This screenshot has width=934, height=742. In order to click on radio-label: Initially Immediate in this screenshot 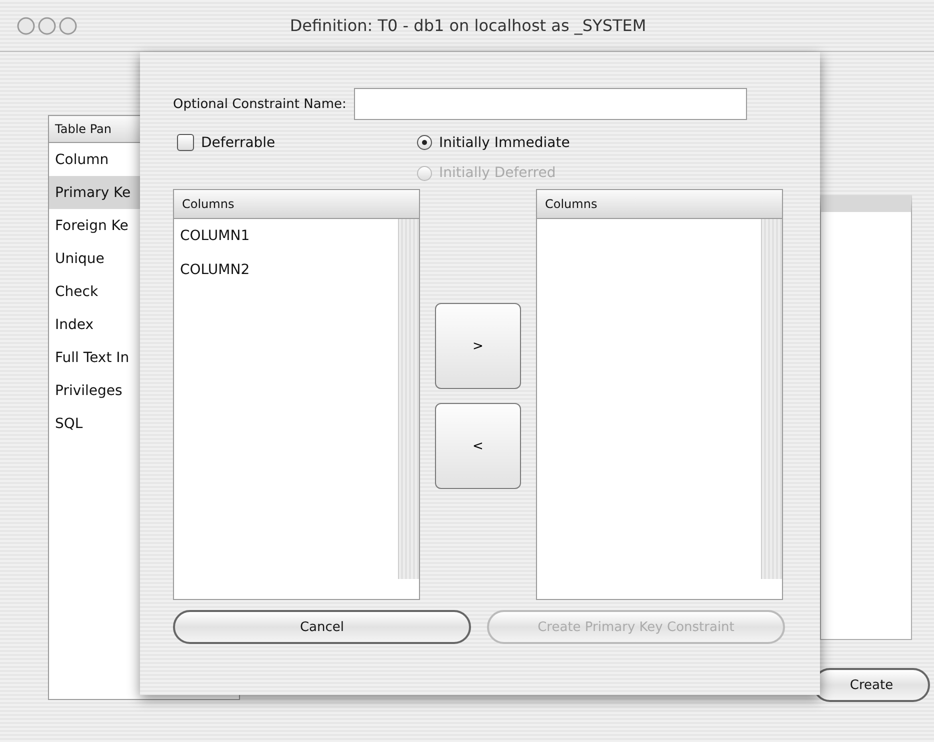, I will do `click(504, 142)`.